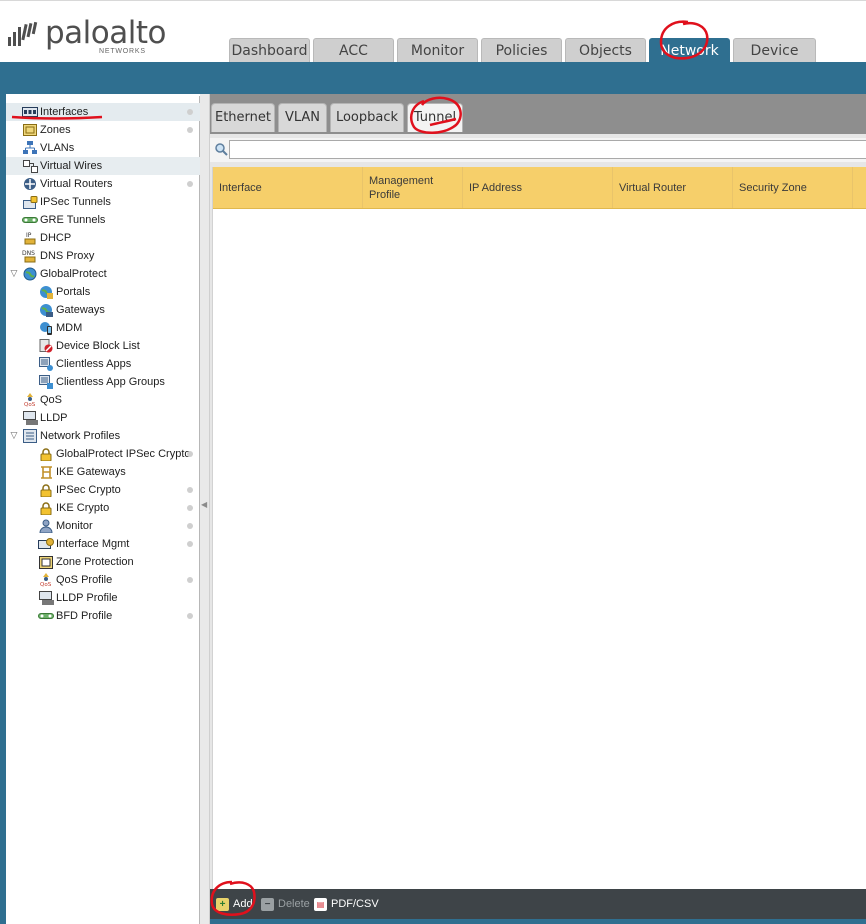  What do you see at coordinates (37, 418) in the screenshot?
I see `sidebar-item-lldp: LLDP` at bounding box center [37, 418].